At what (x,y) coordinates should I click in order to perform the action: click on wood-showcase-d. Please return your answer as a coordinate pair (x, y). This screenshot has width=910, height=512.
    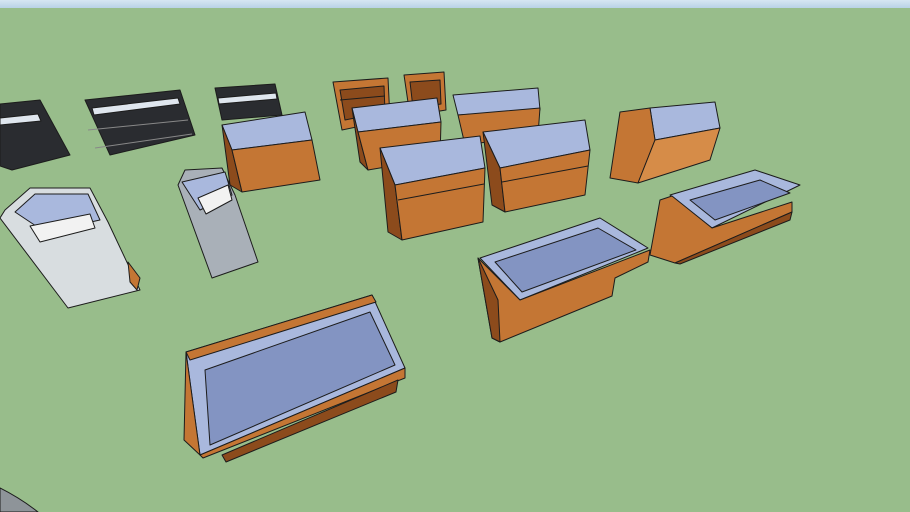
    Looking at the image, I should click on (432, 188).